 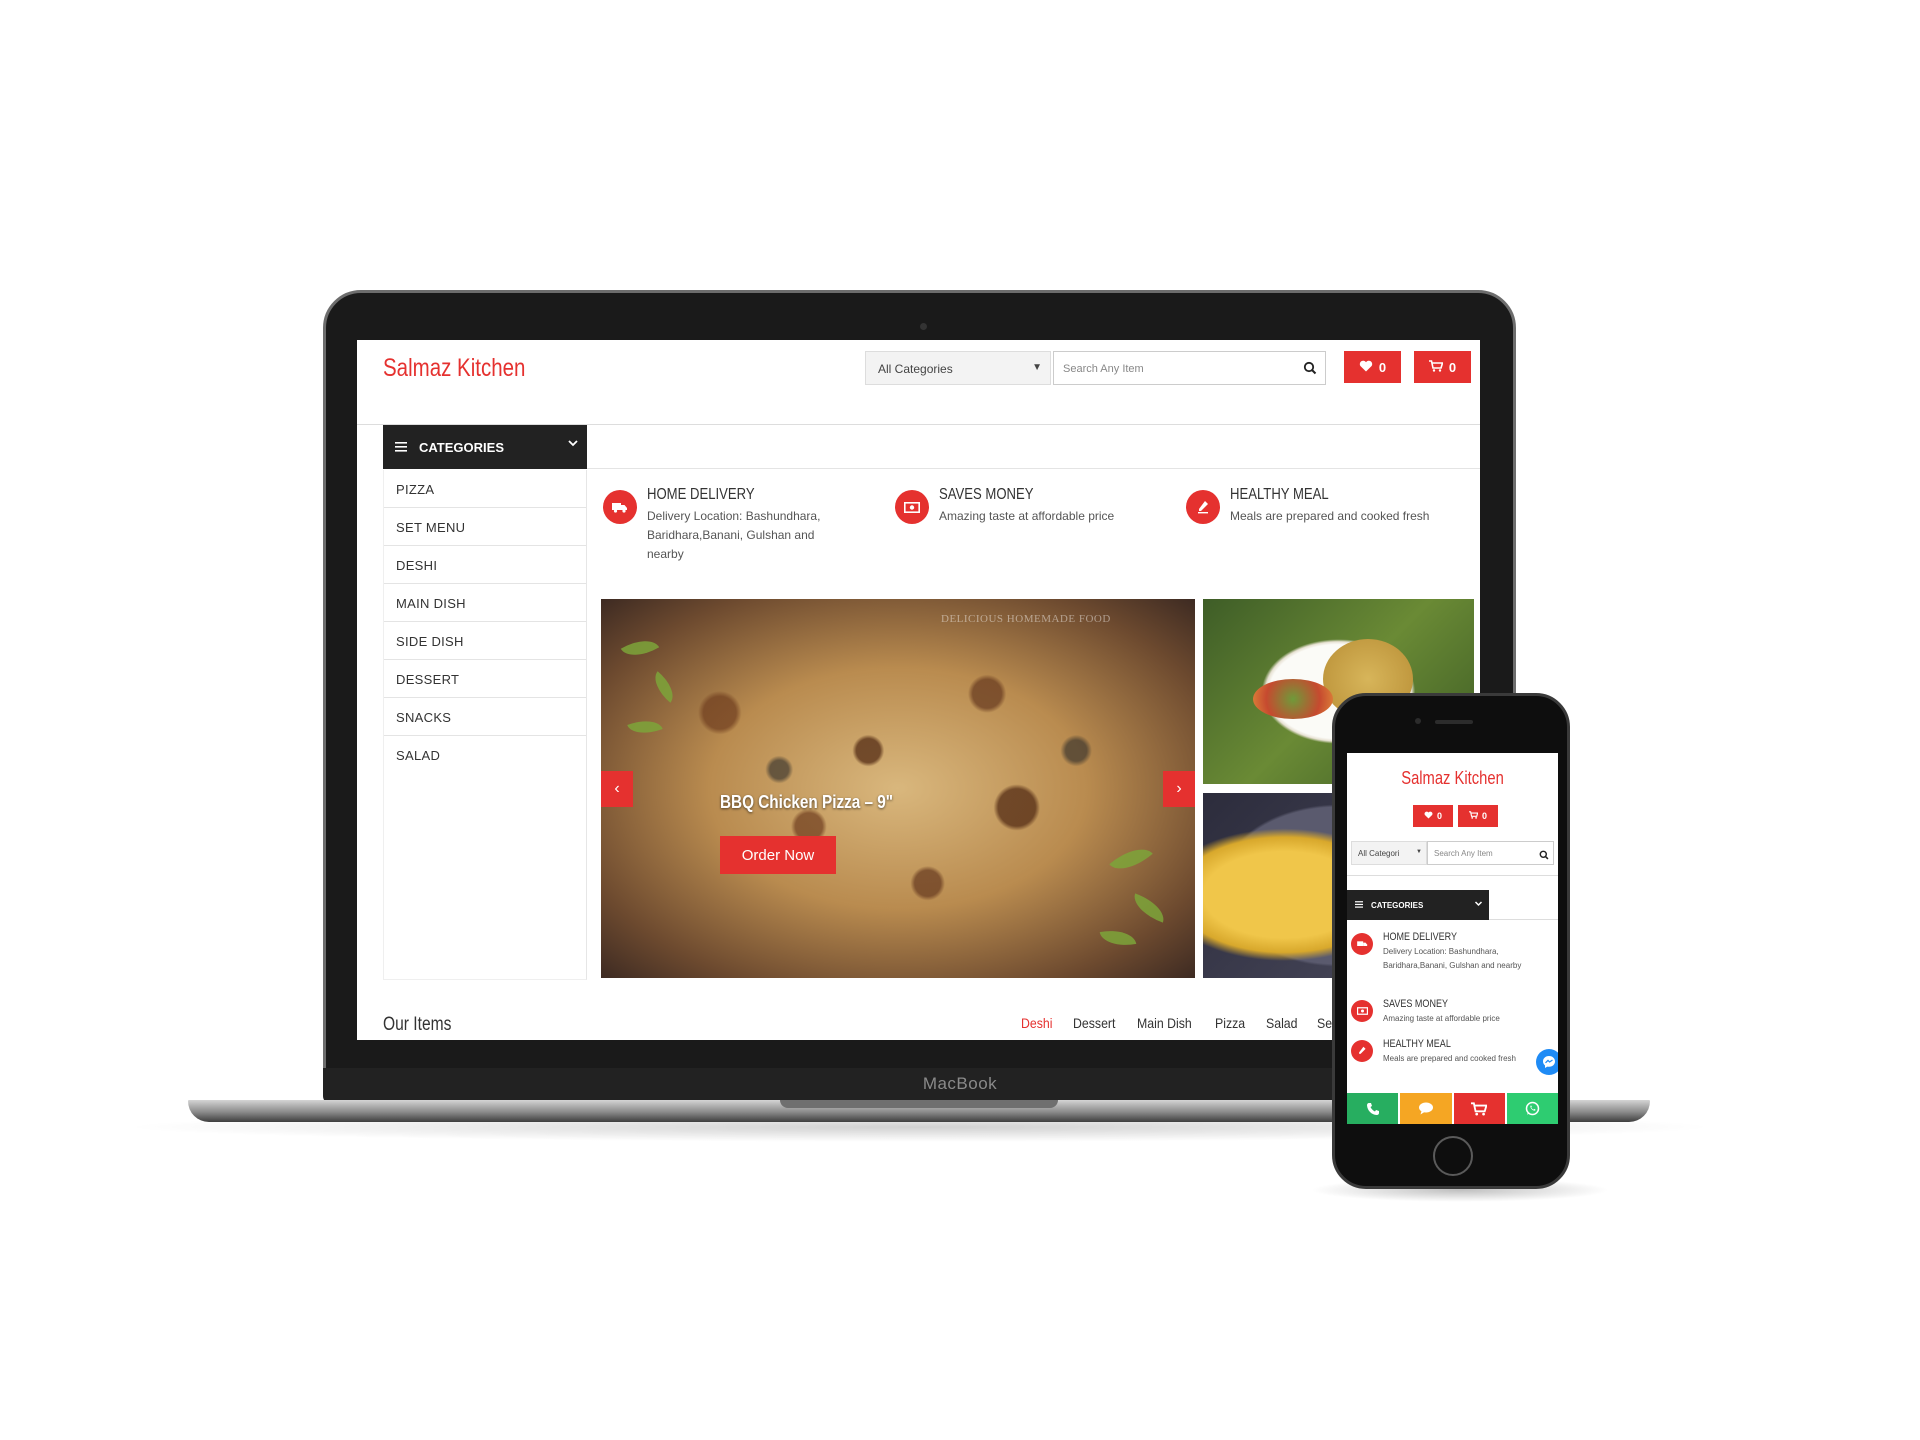 I want to click on phone-feature-text: Meals are prepared and cooked fresh, so click(x=1449, y=1058).